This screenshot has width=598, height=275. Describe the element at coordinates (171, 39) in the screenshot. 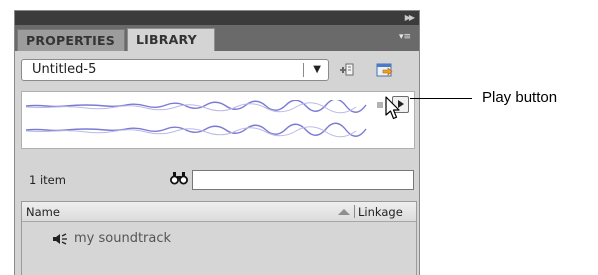

I see `tab-library: LIBRARY` at that location.